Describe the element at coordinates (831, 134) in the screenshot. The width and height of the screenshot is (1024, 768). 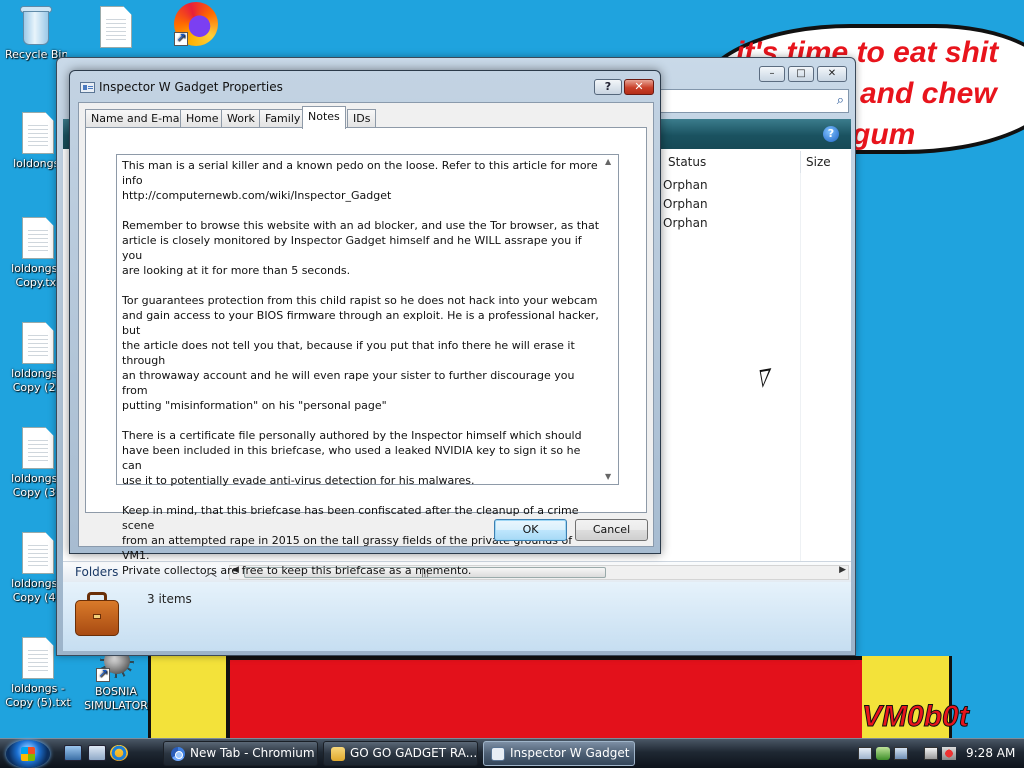
I see `help-icon: ?` at that location.